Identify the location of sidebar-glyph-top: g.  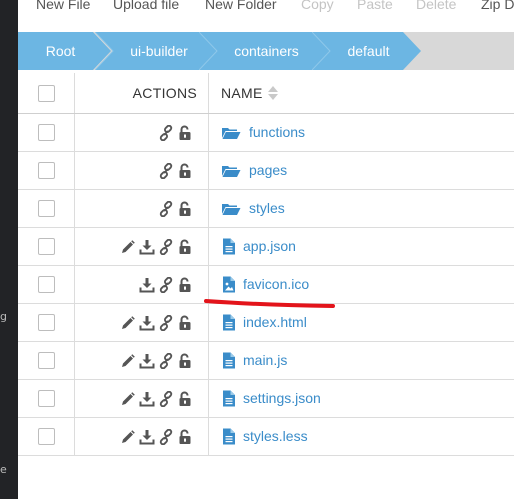
(3, 316).